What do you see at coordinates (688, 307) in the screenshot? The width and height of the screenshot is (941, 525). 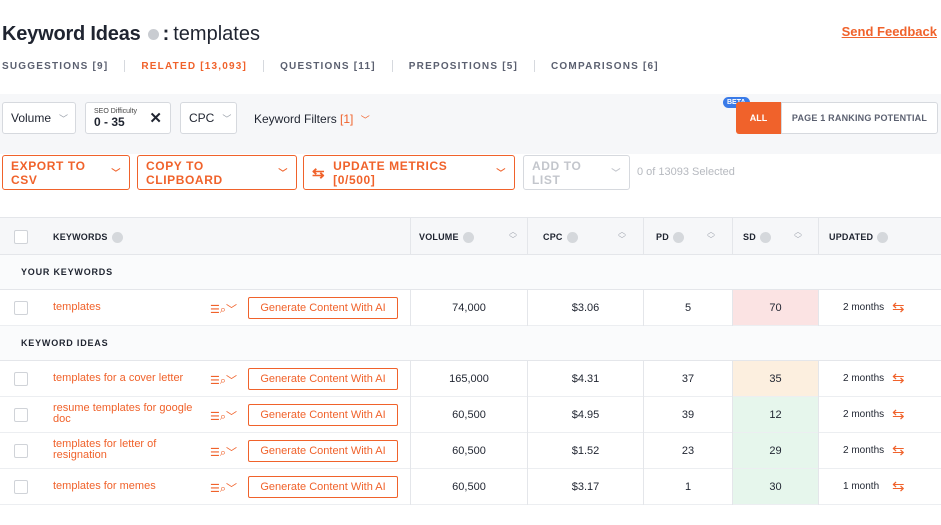 I see `pd-cell: 5` at bounding box center [688, 307].